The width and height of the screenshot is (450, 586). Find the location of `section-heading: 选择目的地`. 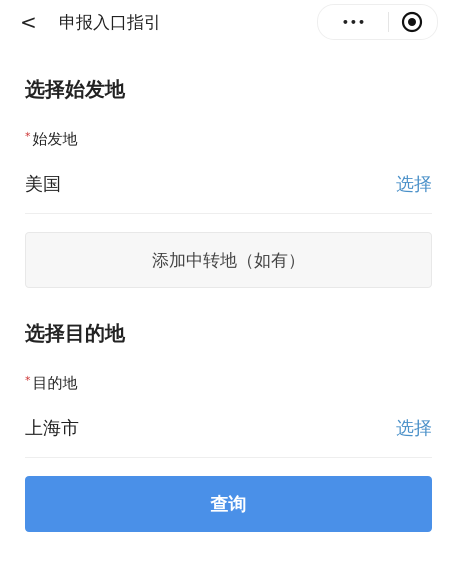

section-heading: 选择目的地 is located at coordinates (75, 333).